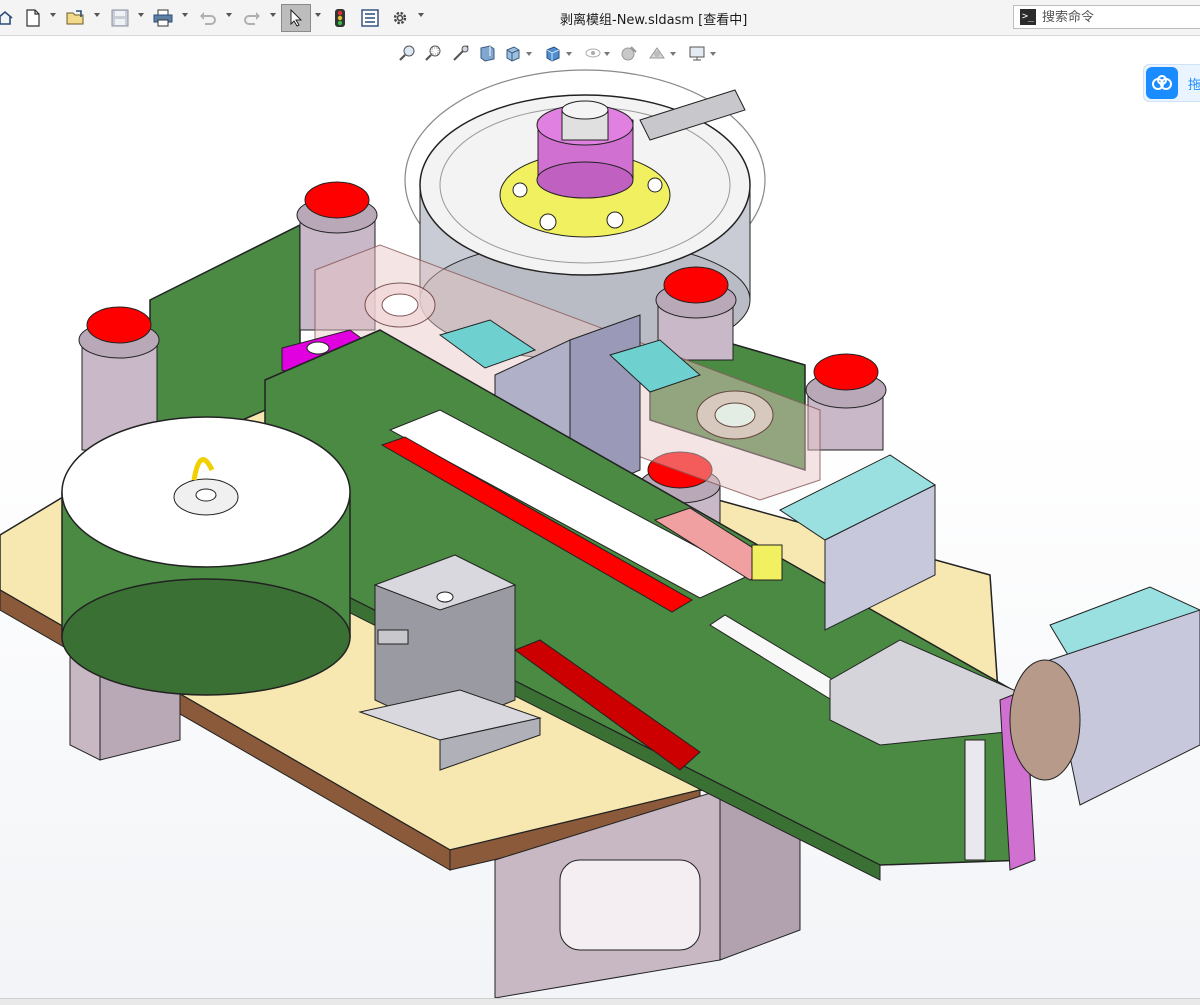  Describe the element at coordinates (252, 18) in the screenshot. I see `redo-icon` at that location.